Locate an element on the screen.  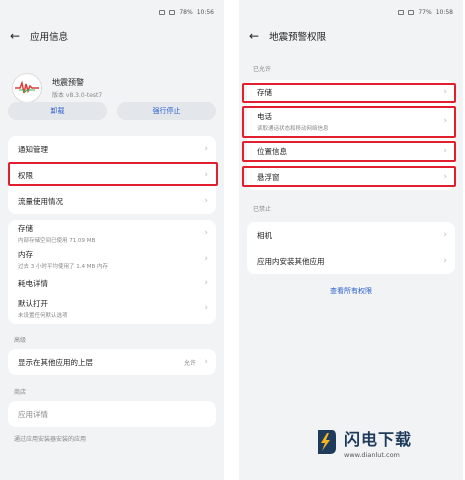
row-label: 应用内安装其他应用 is located at coordinates (291, 261).